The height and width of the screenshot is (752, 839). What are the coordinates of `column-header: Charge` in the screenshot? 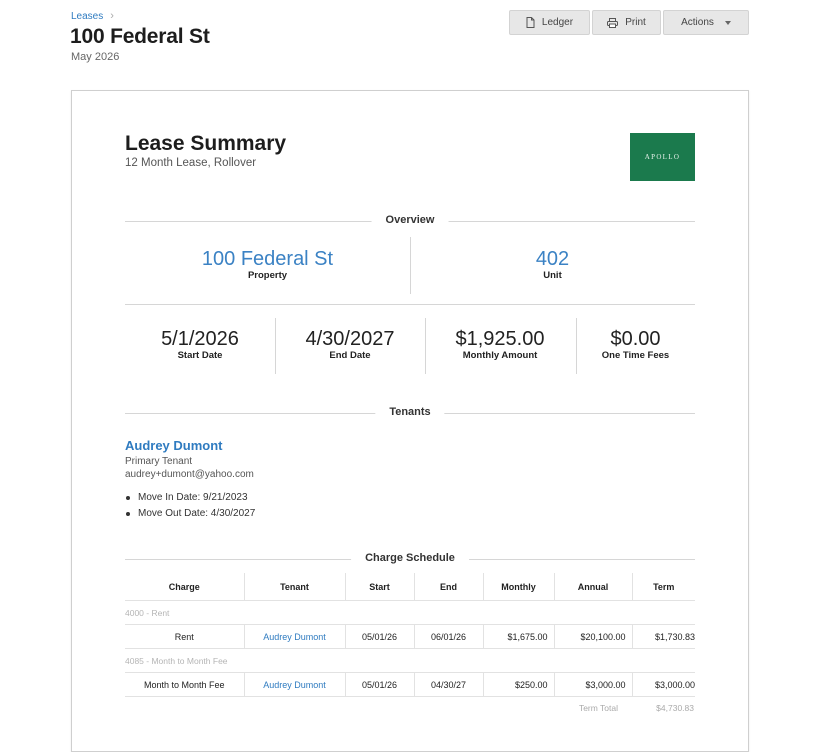 It's located at (185, 587).